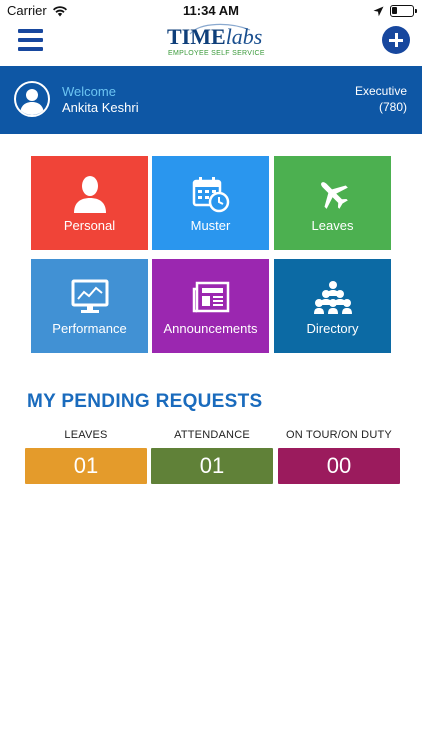  Describe the element at coordinates (403, 11) in the screenshot. I see `battery-icon` at that location.